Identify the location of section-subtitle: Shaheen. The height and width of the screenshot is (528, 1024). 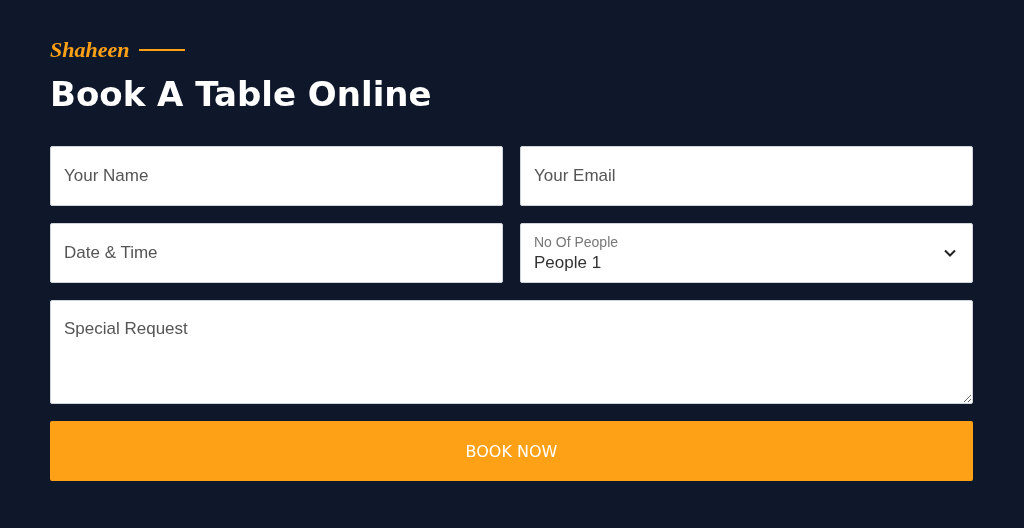
(90, 50).